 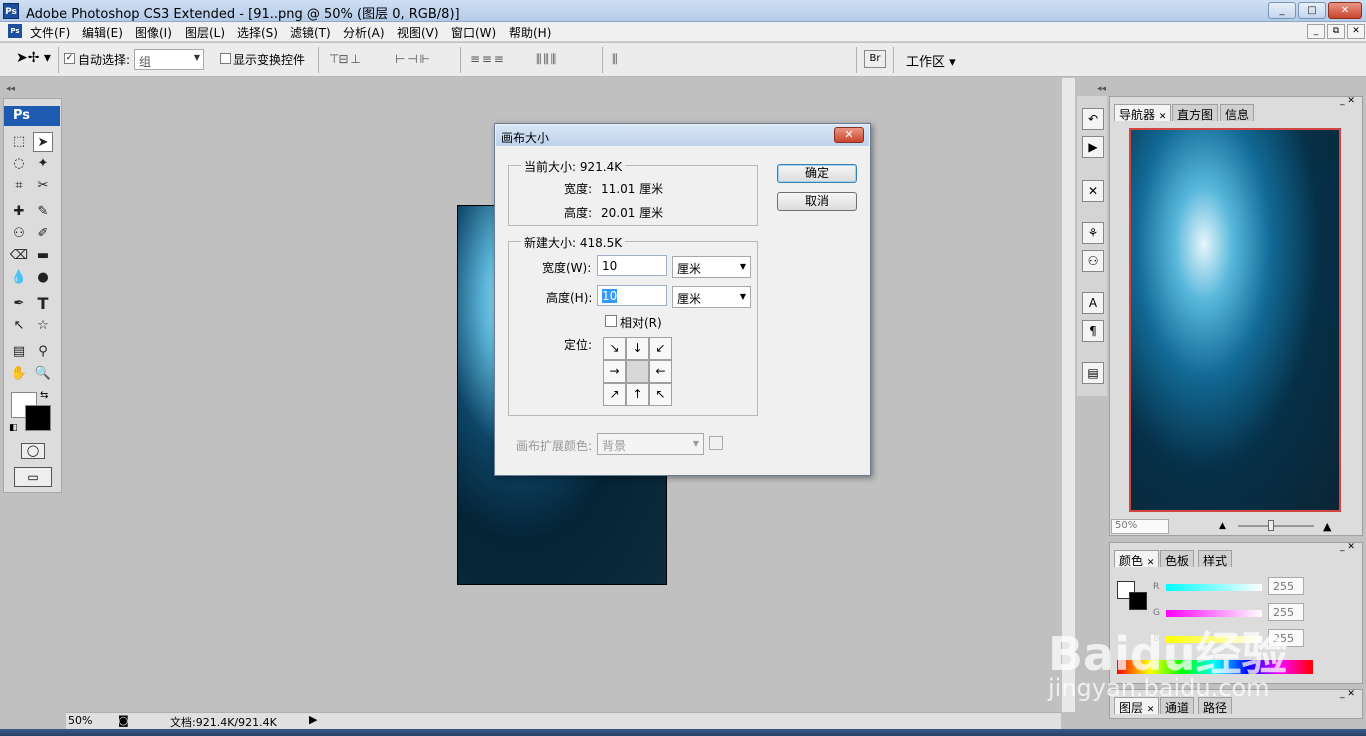 What do you see at coordinates (19, 142) in the screenshot?
I see `marquee-tool-icon: ⬚` at bounding box center [19, 142].